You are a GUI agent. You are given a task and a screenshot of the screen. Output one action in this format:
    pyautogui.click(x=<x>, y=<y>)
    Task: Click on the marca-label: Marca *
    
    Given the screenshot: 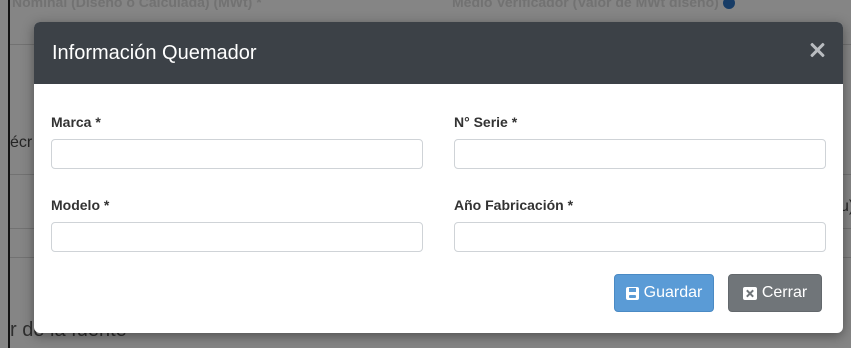 What is the action you would take?
    pyautogui.click(x=76, y=122)
    